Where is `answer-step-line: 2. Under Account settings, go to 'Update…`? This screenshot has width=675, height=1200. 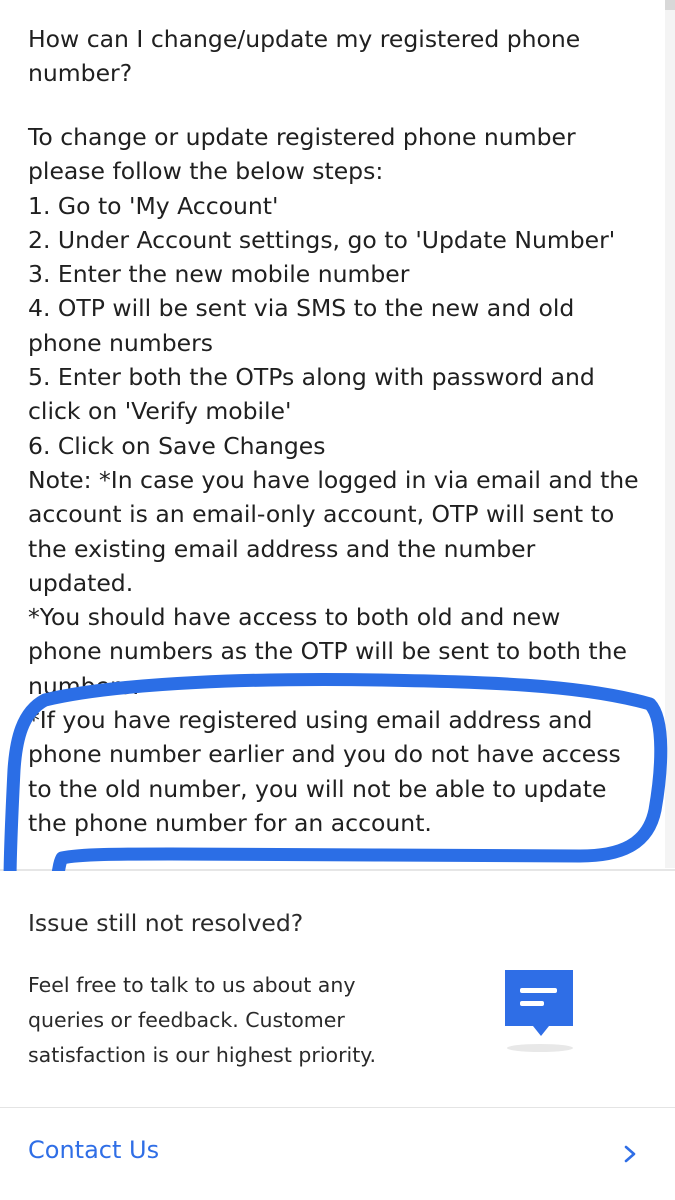 answer-step-line: 2. Under Account settings, go to 'Update… is located at coordinates (322, 239).